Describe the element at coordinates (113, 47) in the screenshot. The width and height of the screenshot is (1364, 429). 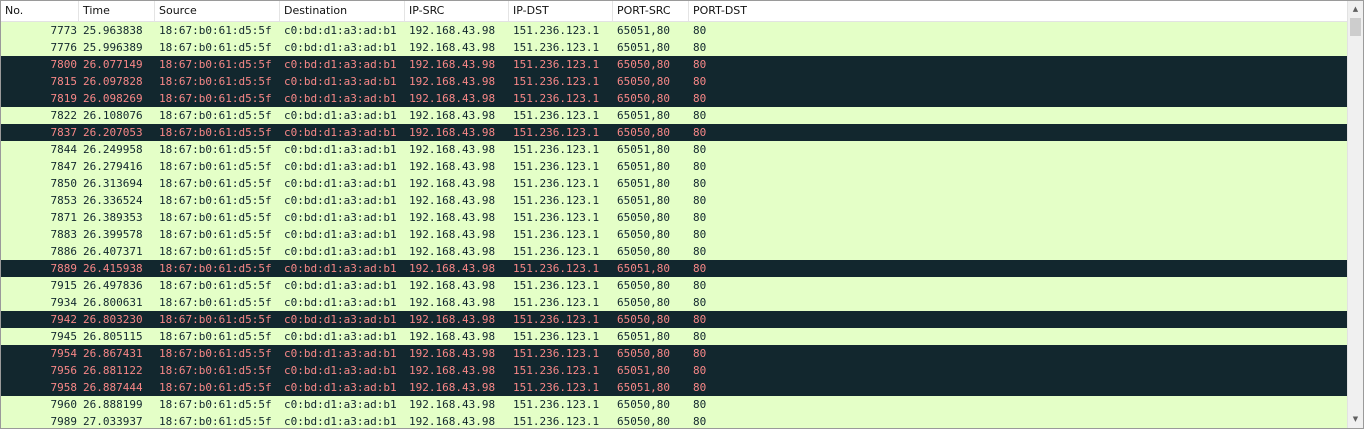
I see `packet-time: 25.996389` at that location.